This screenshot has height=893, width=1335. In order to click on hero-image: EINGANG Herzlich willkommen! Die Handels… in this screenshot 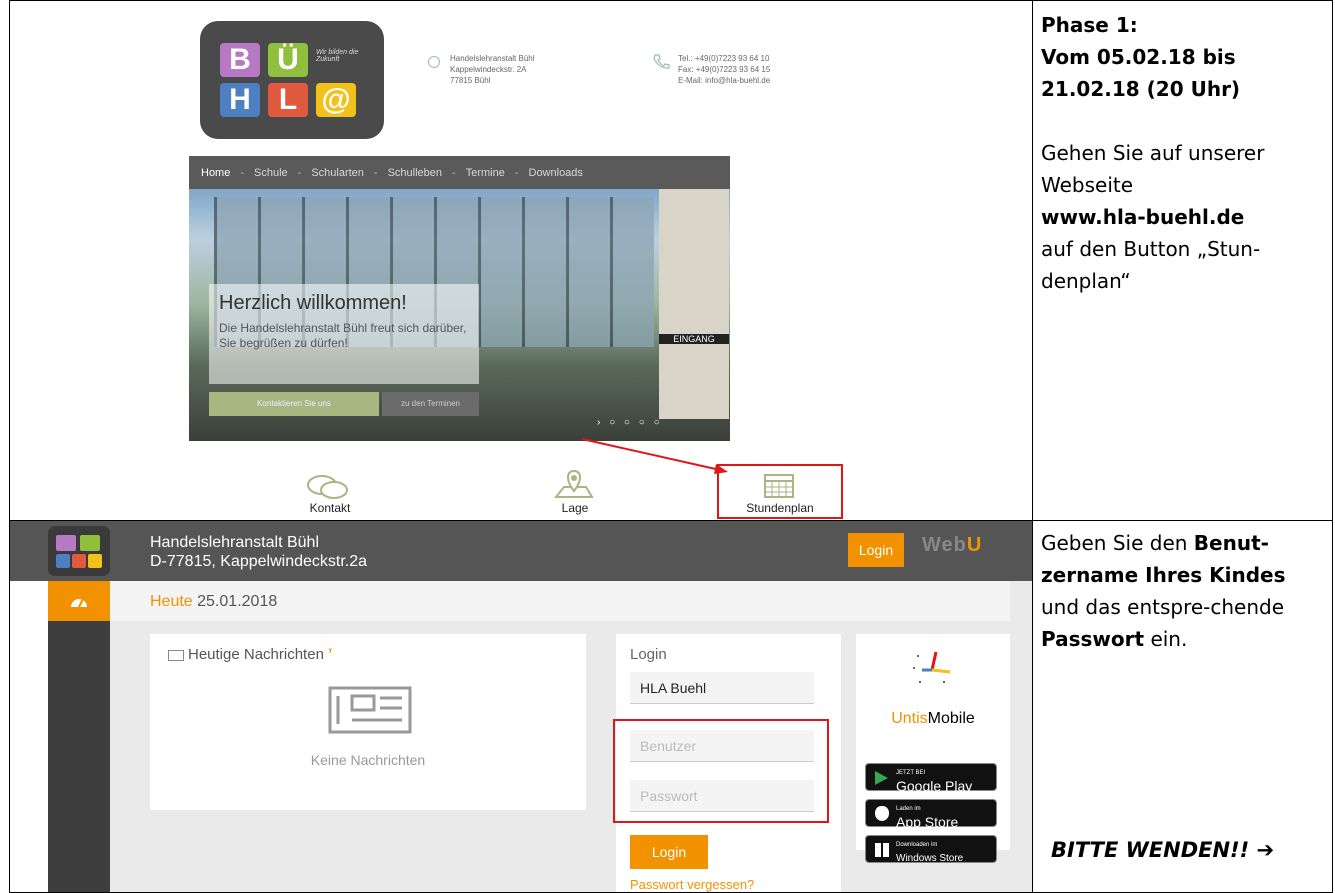, I will do `click(459, 315)`.